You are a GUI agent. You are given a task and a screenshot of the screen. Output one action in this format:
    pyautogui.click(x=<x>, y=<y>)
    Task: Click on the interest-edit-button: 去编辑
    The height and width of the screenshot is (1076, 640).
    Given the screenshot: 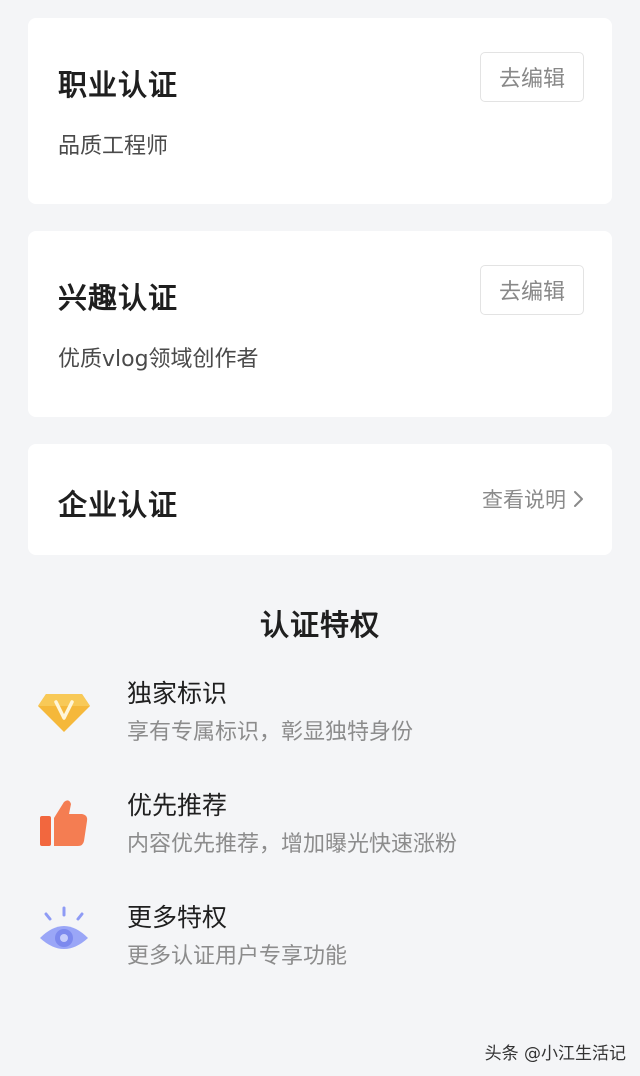 What is the action you would take?
    pyautogui.click(x=532, y=290)
    